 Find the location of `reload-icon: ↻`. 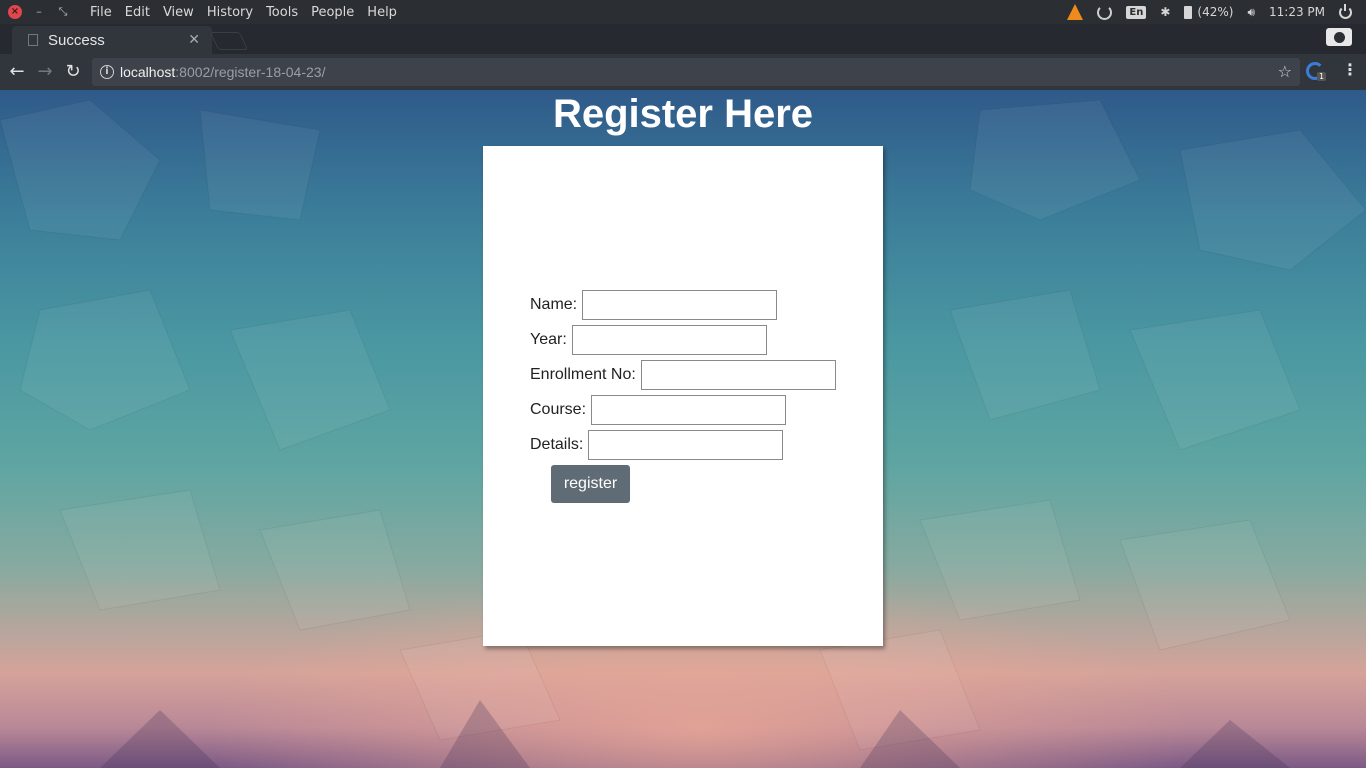

reload-icon: ↻ is located at coordinates (73, 72).